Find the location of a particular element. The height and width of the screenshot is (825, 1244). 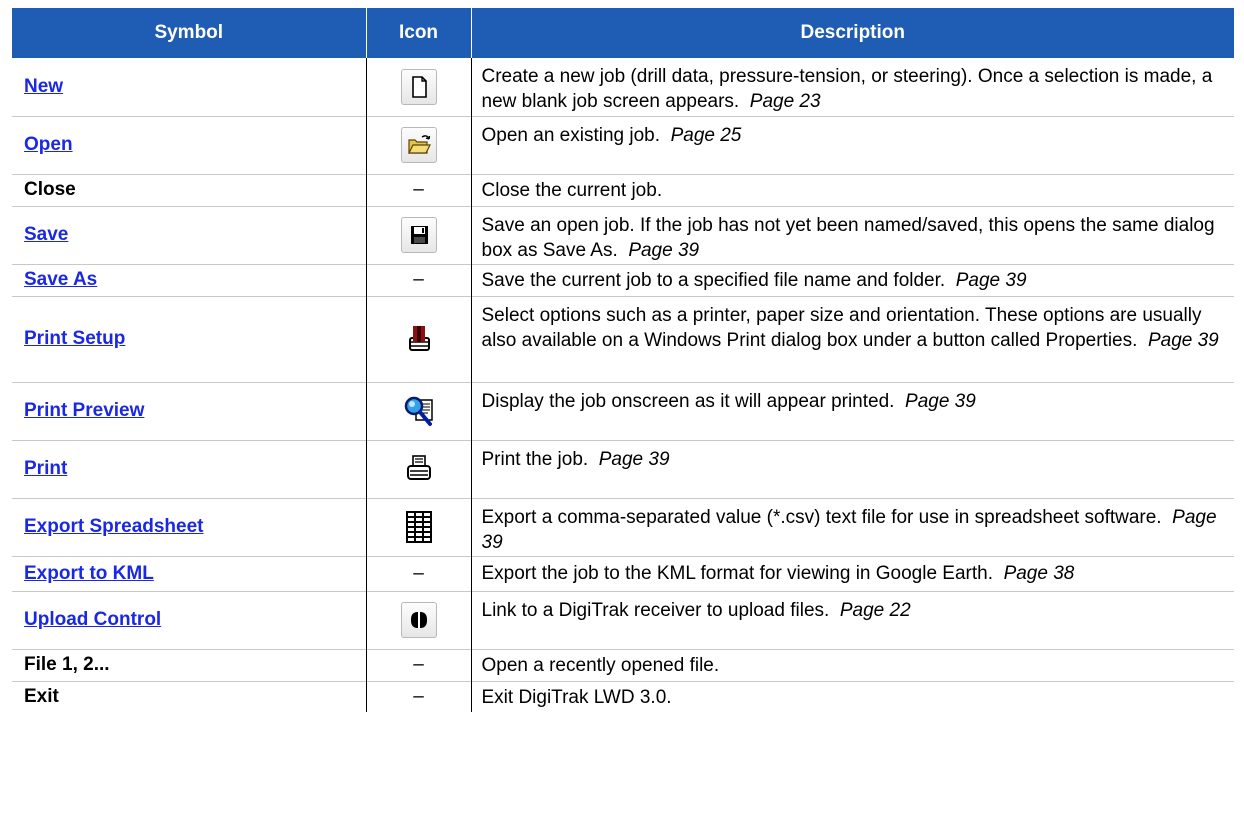

upload-control-link: Upload Control is located at coordinates (92, 619).